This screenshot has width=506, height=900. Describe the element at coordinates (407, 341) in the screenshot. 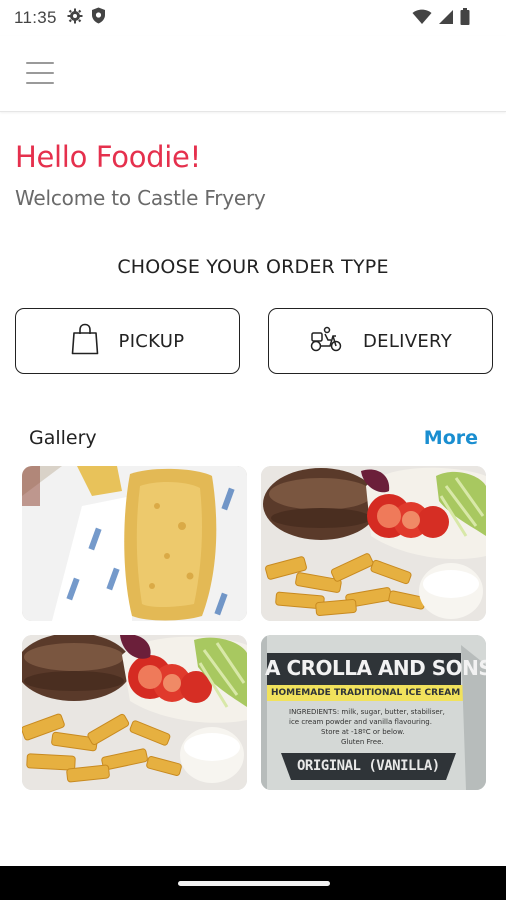

I see `delivery-label: DELIVERY` at that location.